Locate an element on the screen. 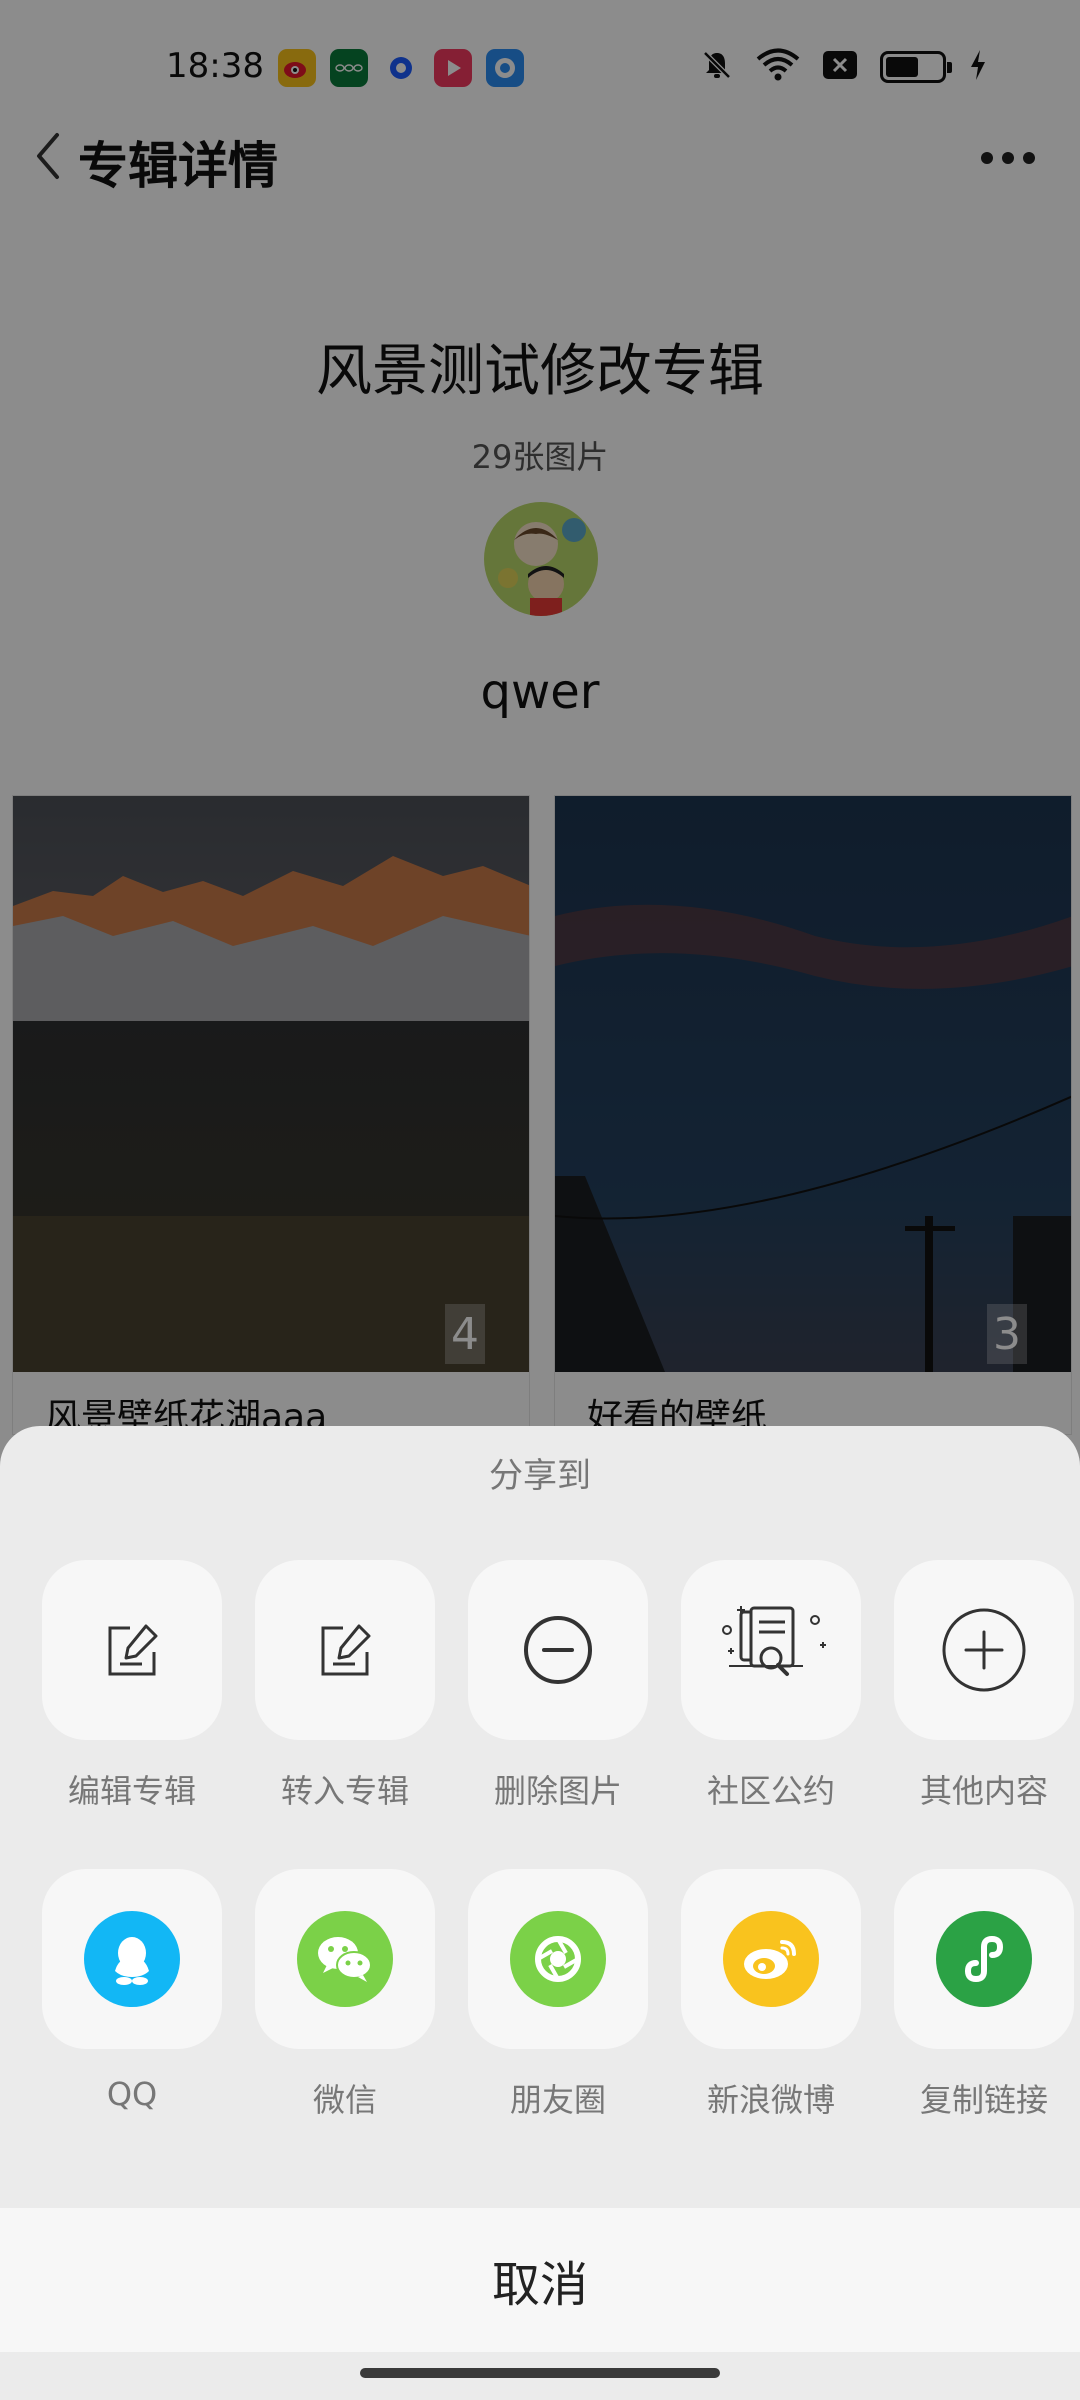 The width and height of the screenshot is (1080, 2400). action-label: 编辑专辑 is located at coordinates (131, 1791).